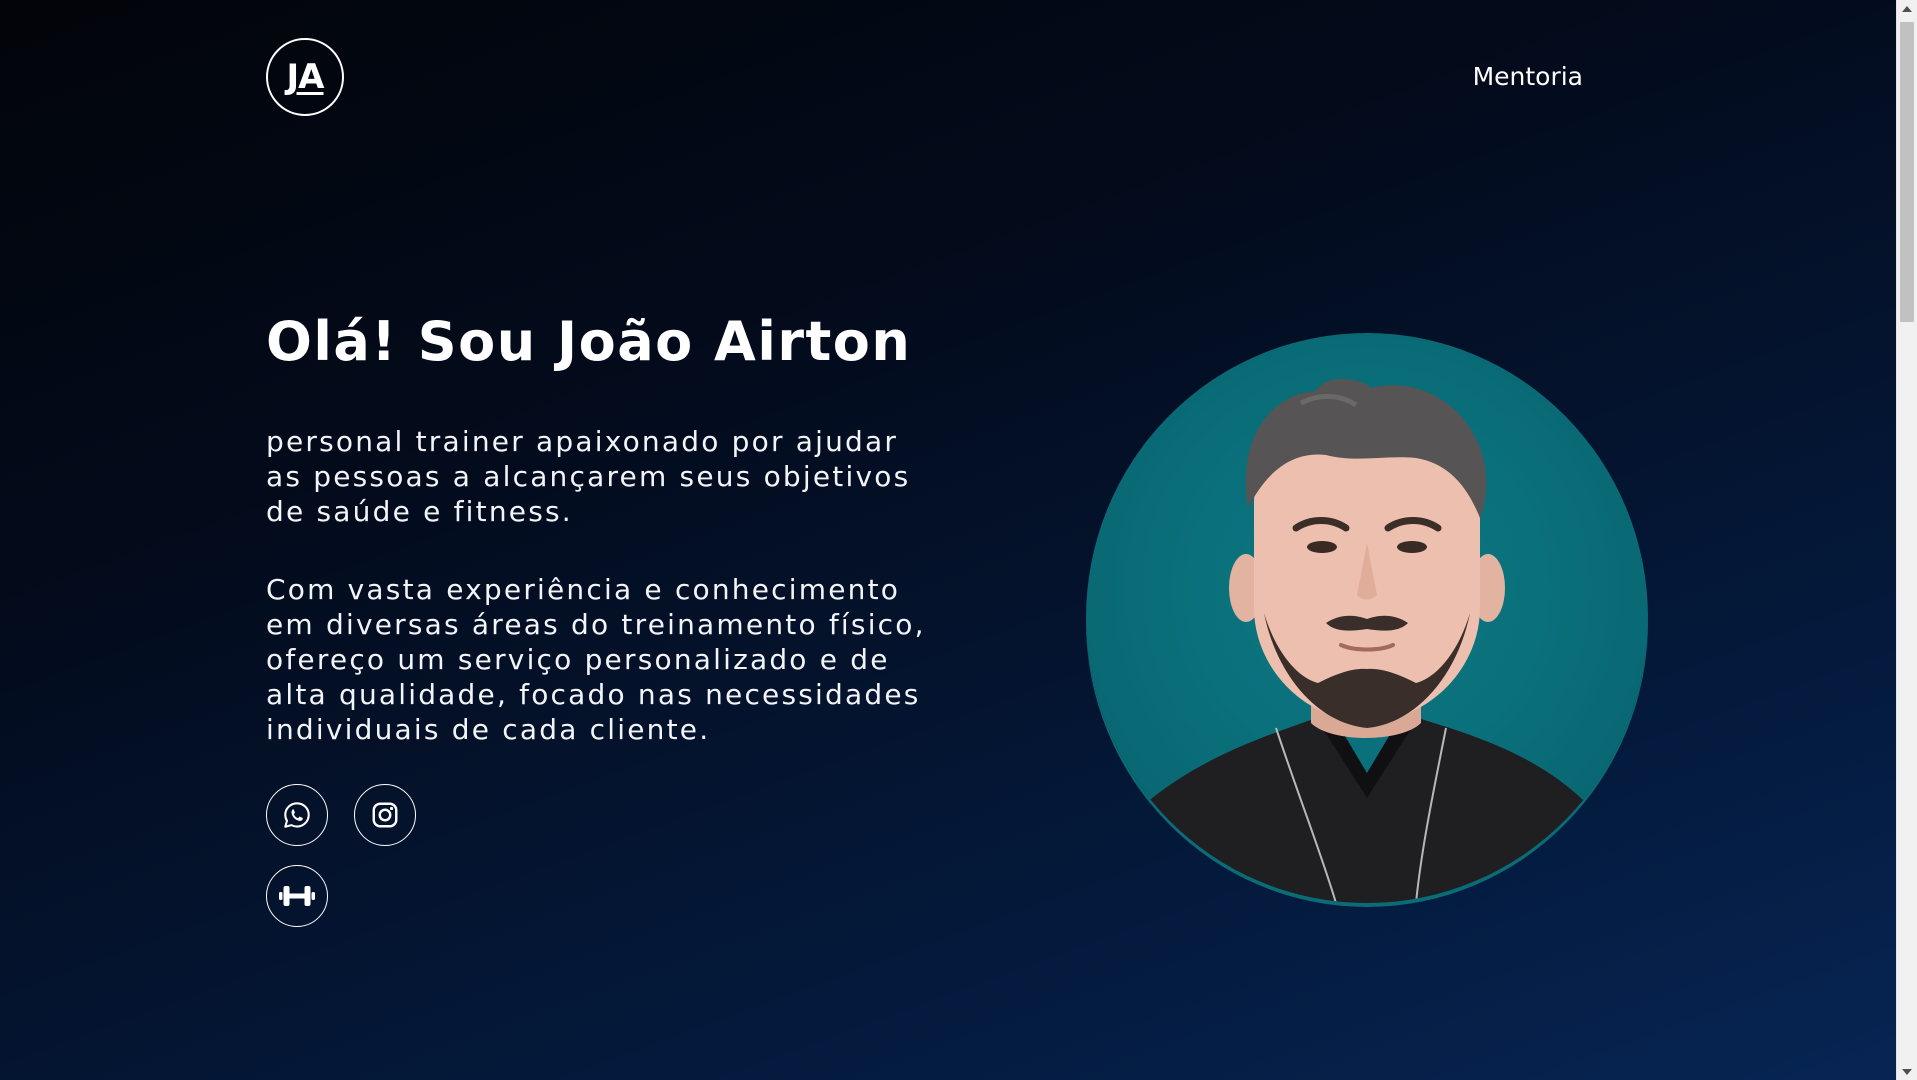  I want to click on hero-description-line: Com vasta experiência e conhecimento, so click(583, 589).